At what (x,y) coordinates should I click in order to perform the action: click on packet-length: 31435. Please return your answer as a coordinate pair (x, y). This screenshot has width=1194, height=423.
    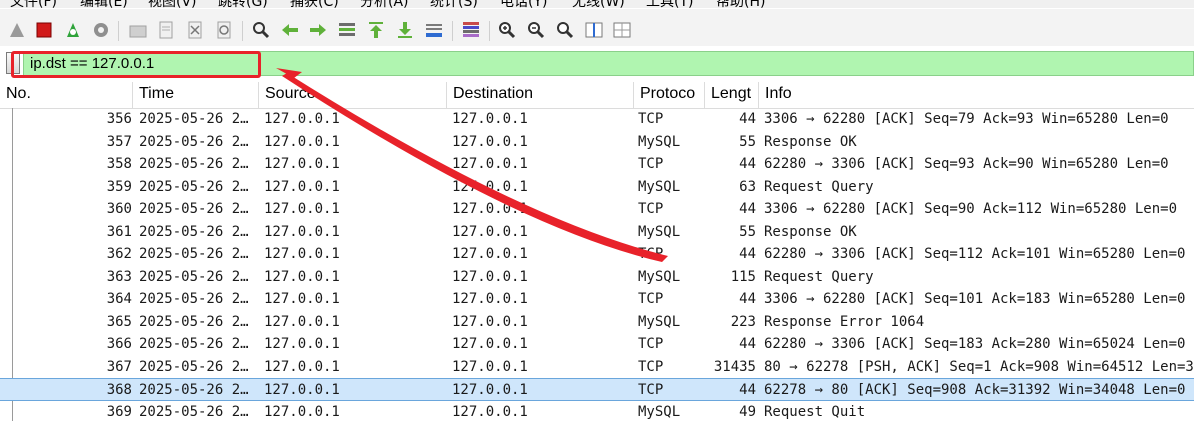
    Looking at the image, I should click on (731, 367).